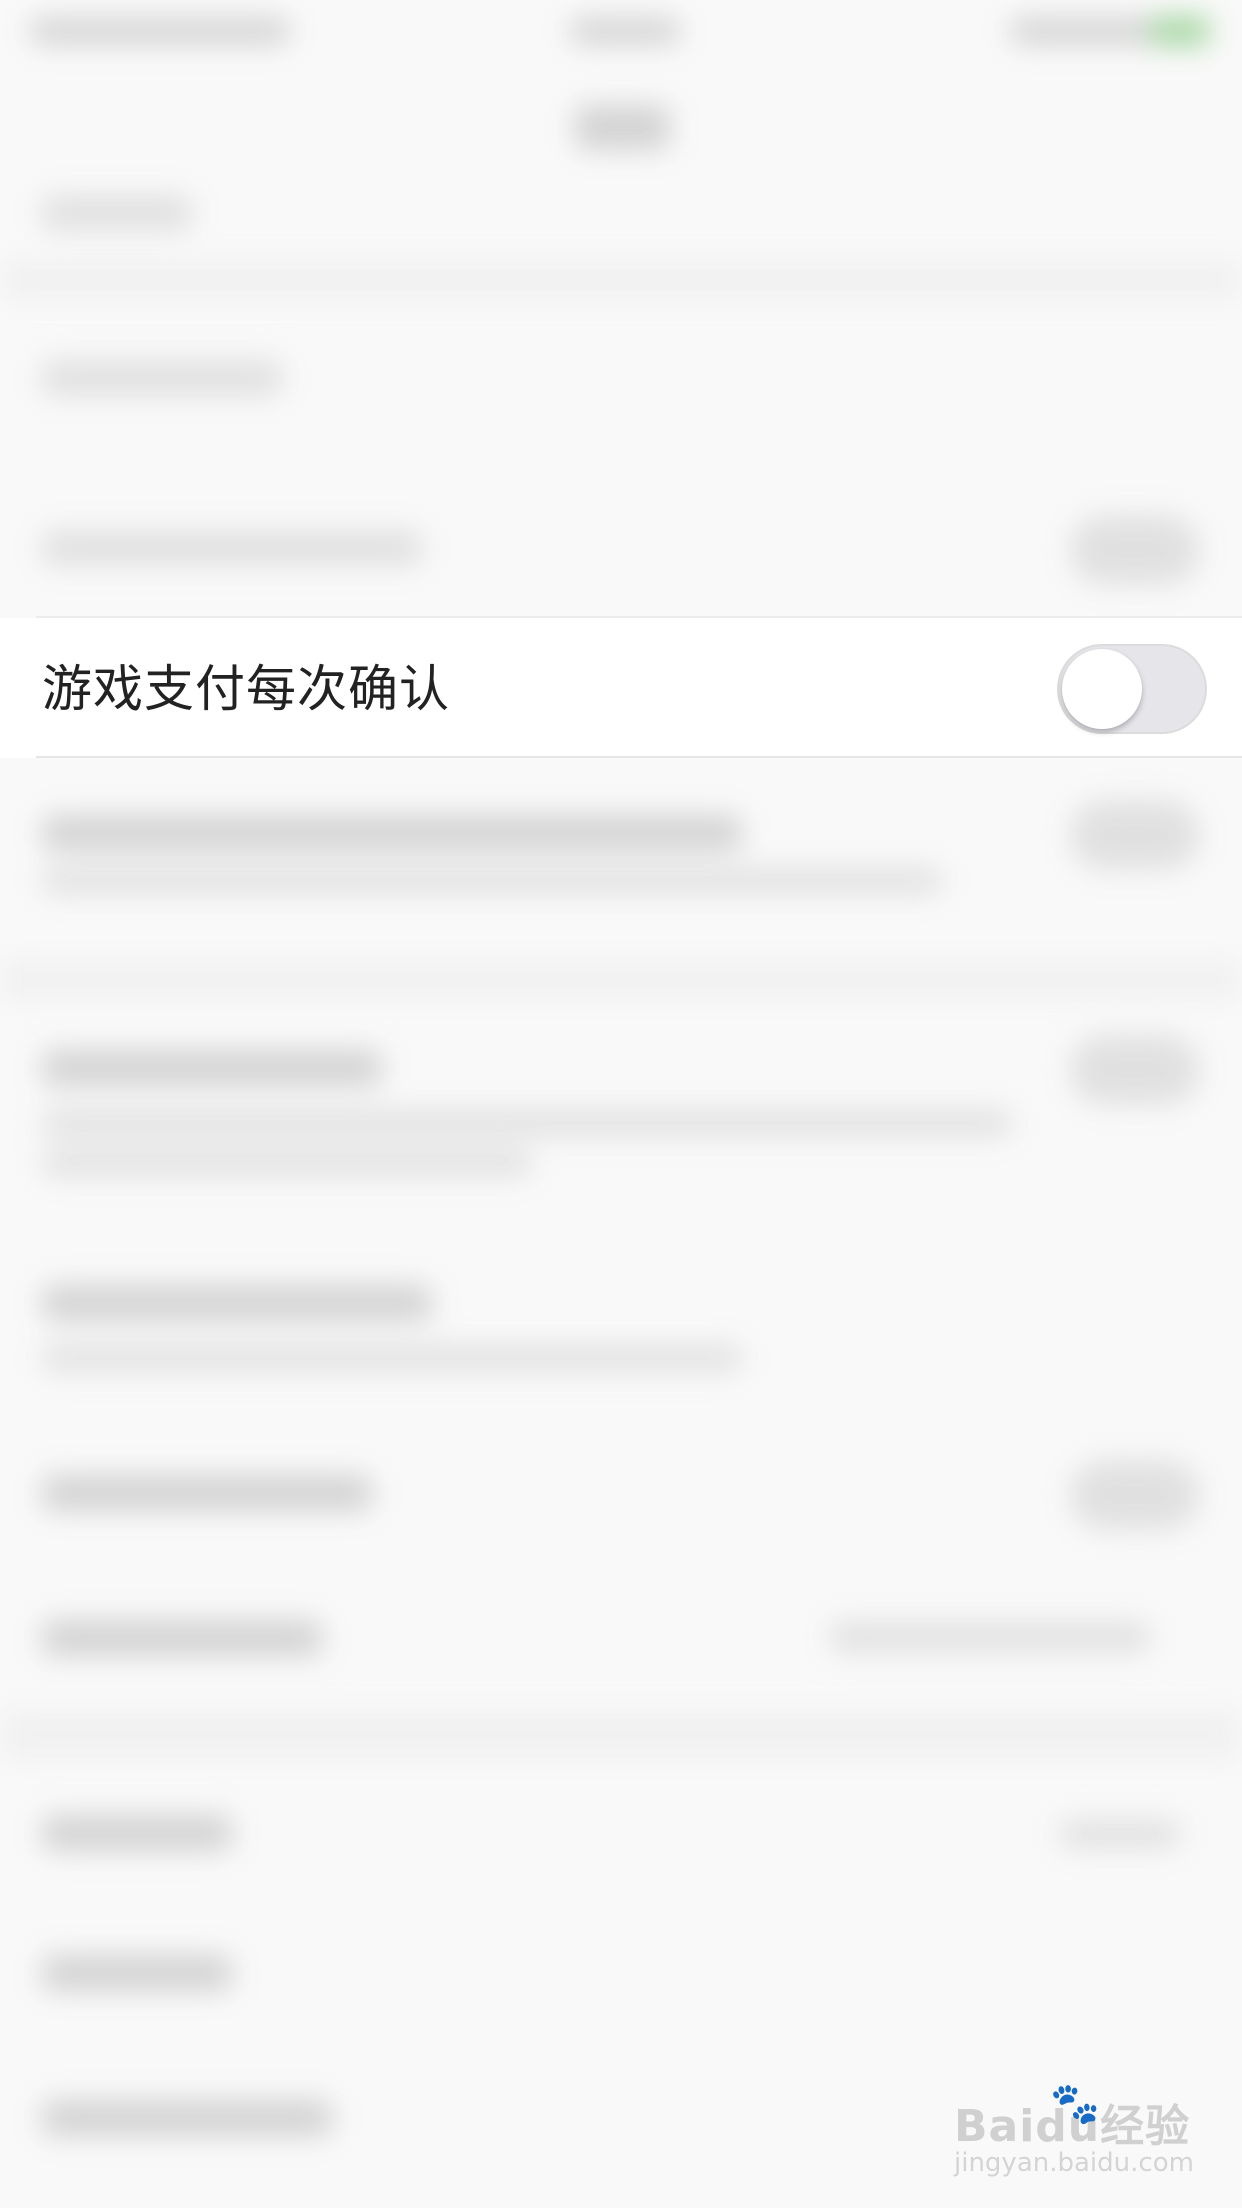 The image size is (1242, 2208). What do you see at coordinates (1135, 835) in the screenshot?
I see `row-5-toggle` at bounding box center [1135, 835].